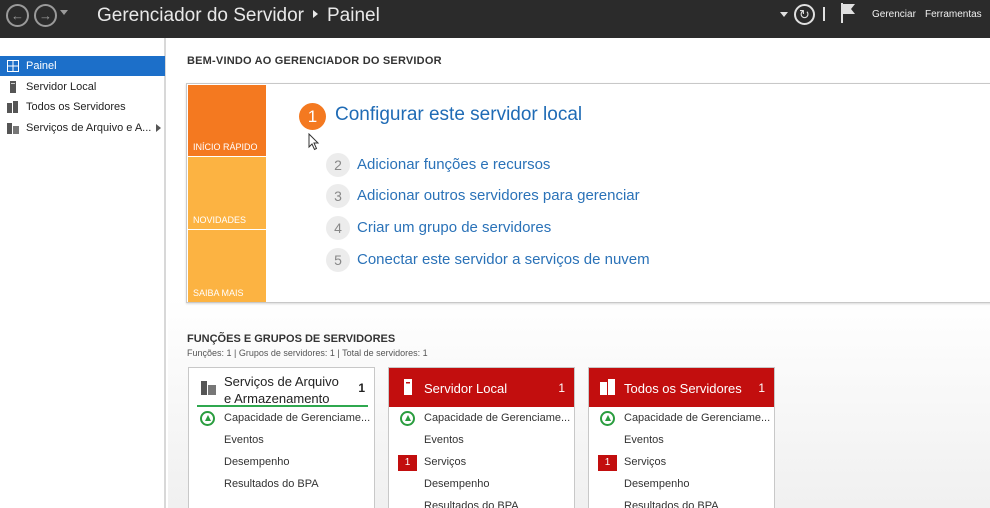 The image size is (990, 508). I want to click on configure-local-server-link: Configurar este servidor local, so click(458, 115).